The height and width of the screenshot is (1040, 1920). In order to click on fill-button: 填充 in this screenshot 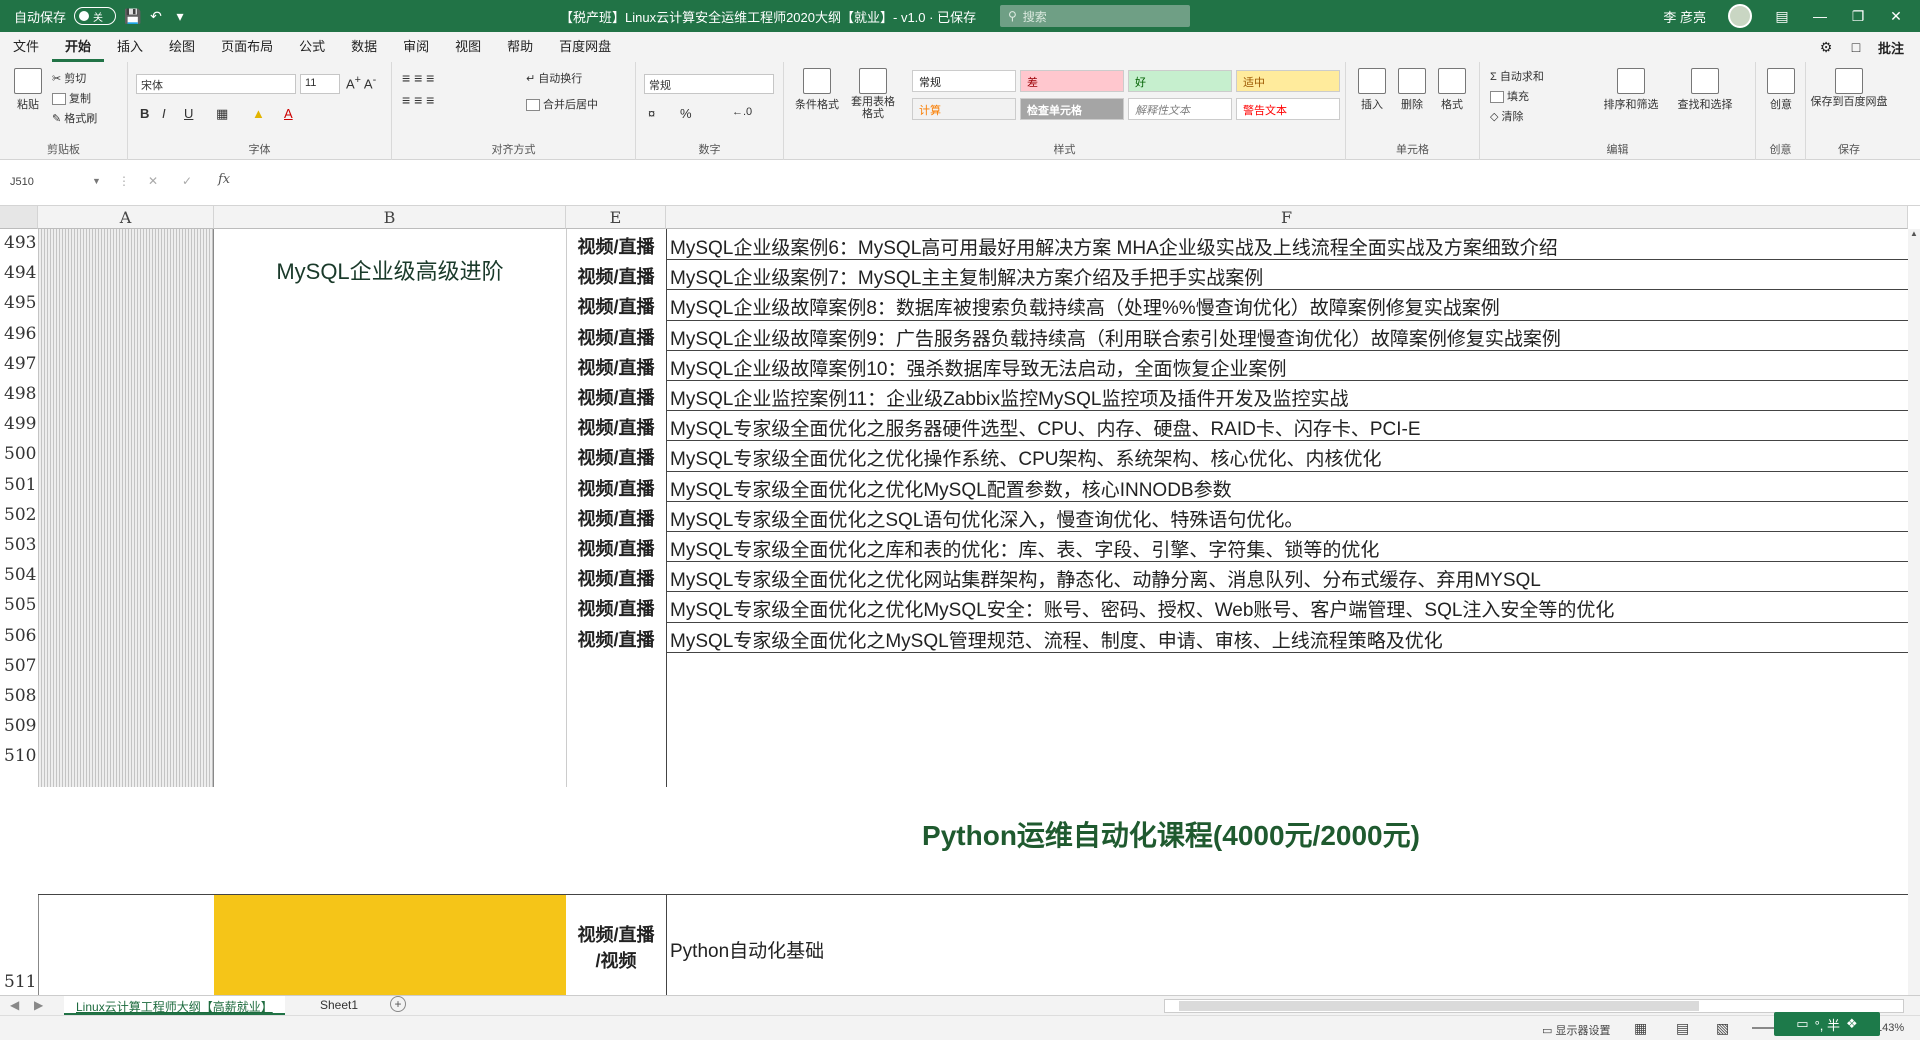, I will do `click(1509, 96)`.